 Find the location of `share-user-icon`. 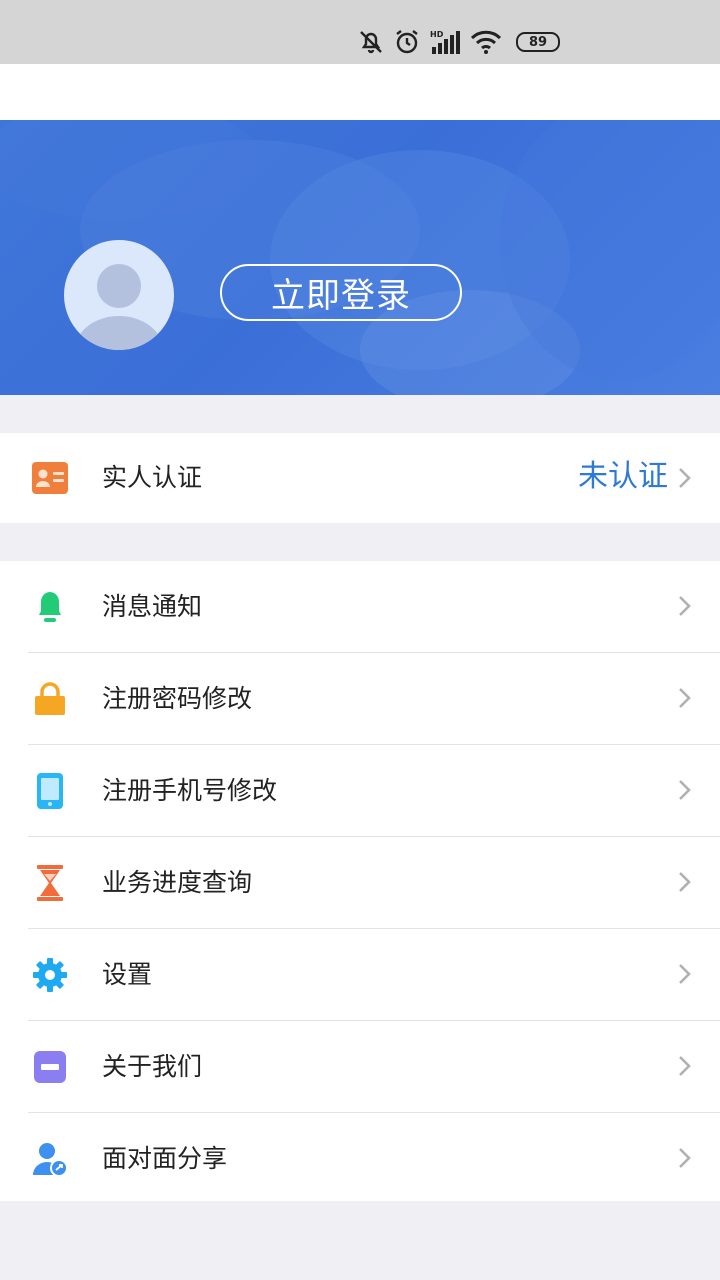

share-user-icon is located at coordinates (50, 1160).